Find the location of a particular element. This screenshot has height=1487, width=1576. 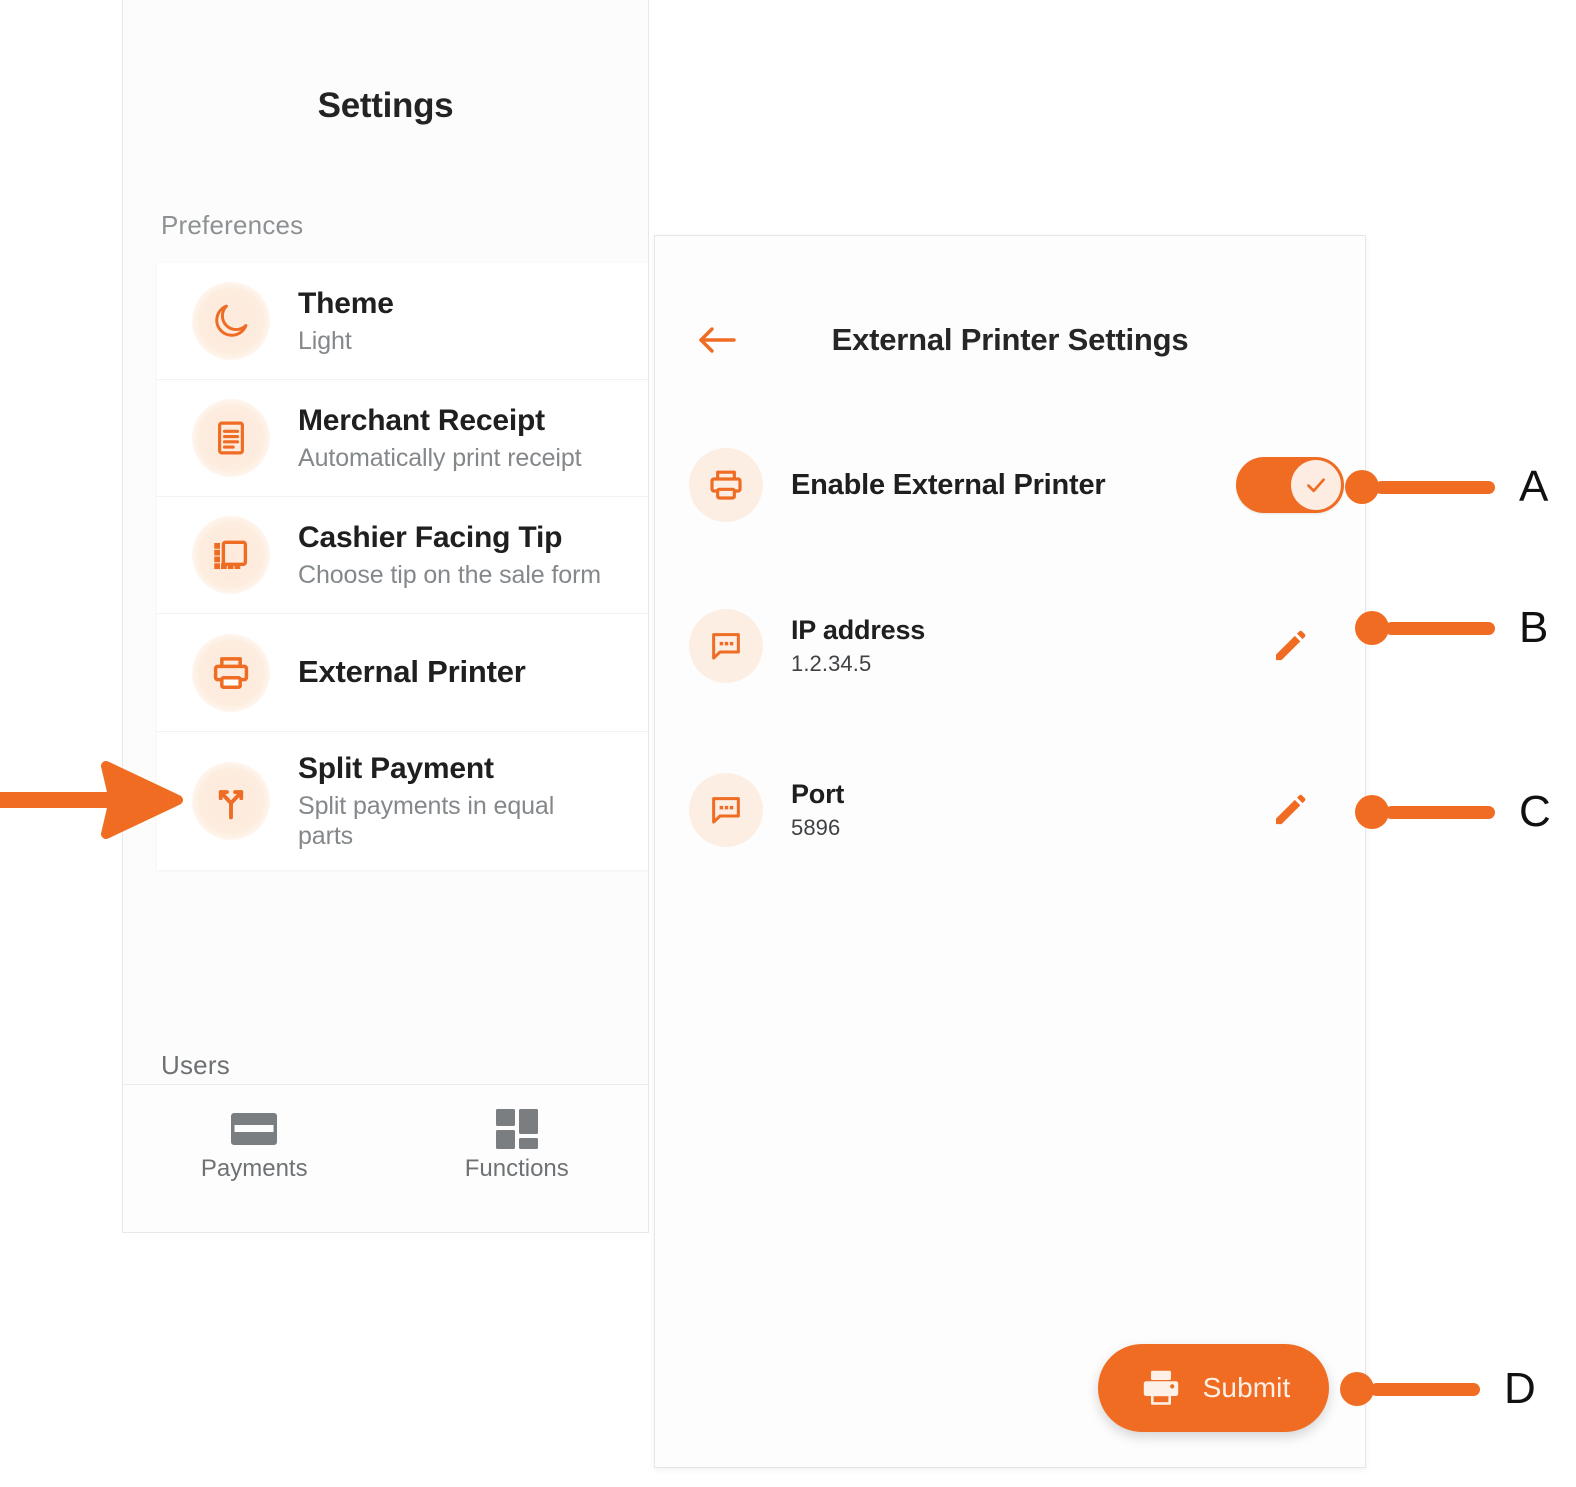

tab-label: Functions is located at coordinates (516, 1168).